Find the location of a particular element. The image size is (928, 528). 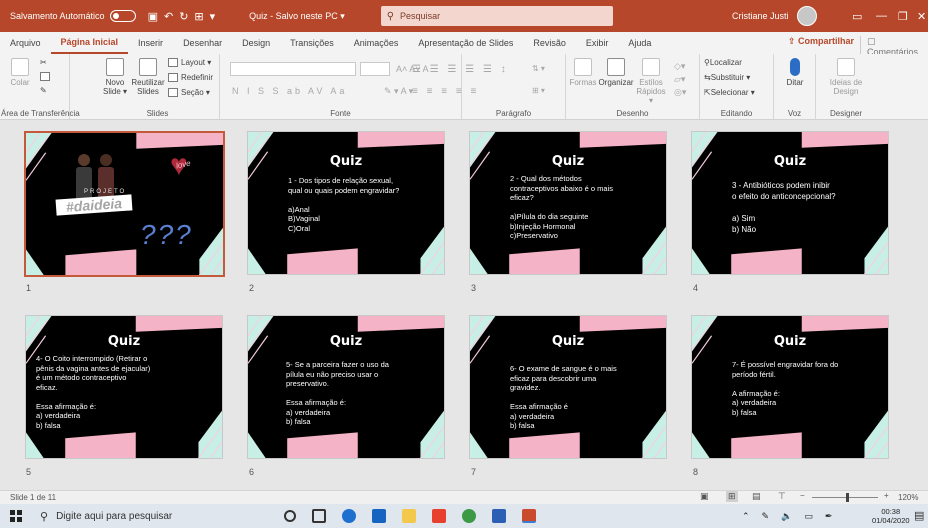

maximize-icon: ❐ is located at coordinates (903, 16).